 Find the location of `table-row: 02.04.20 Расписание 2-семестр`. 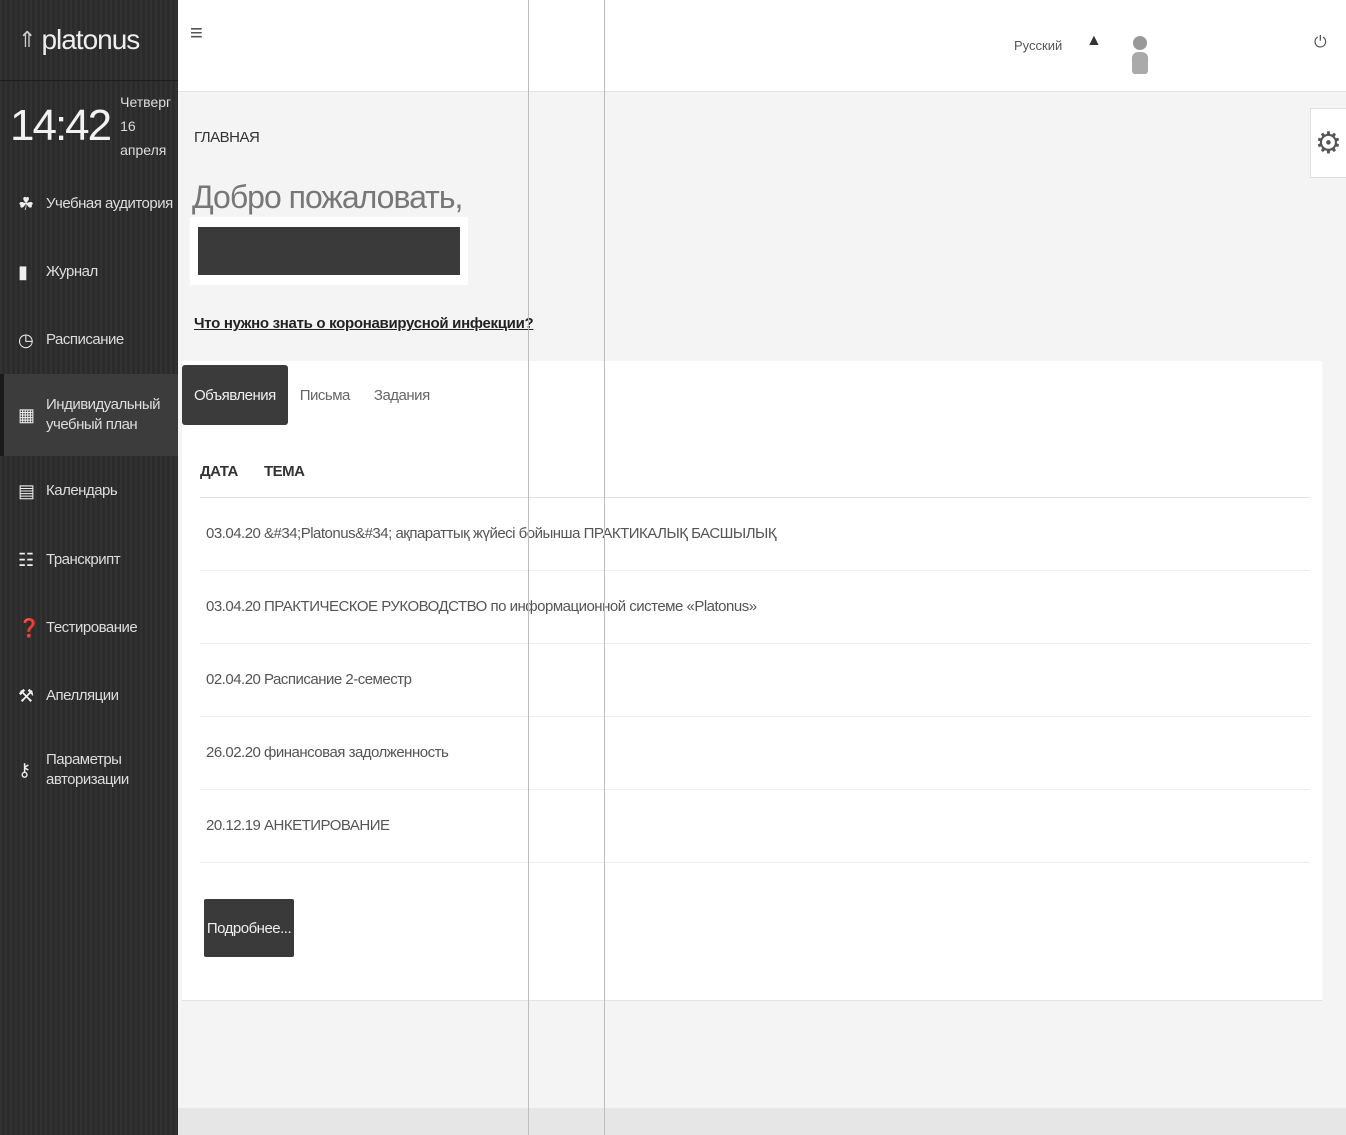

table-row: 02.04.20 Расписание 2-семестр is located at coordinates (755, 680).